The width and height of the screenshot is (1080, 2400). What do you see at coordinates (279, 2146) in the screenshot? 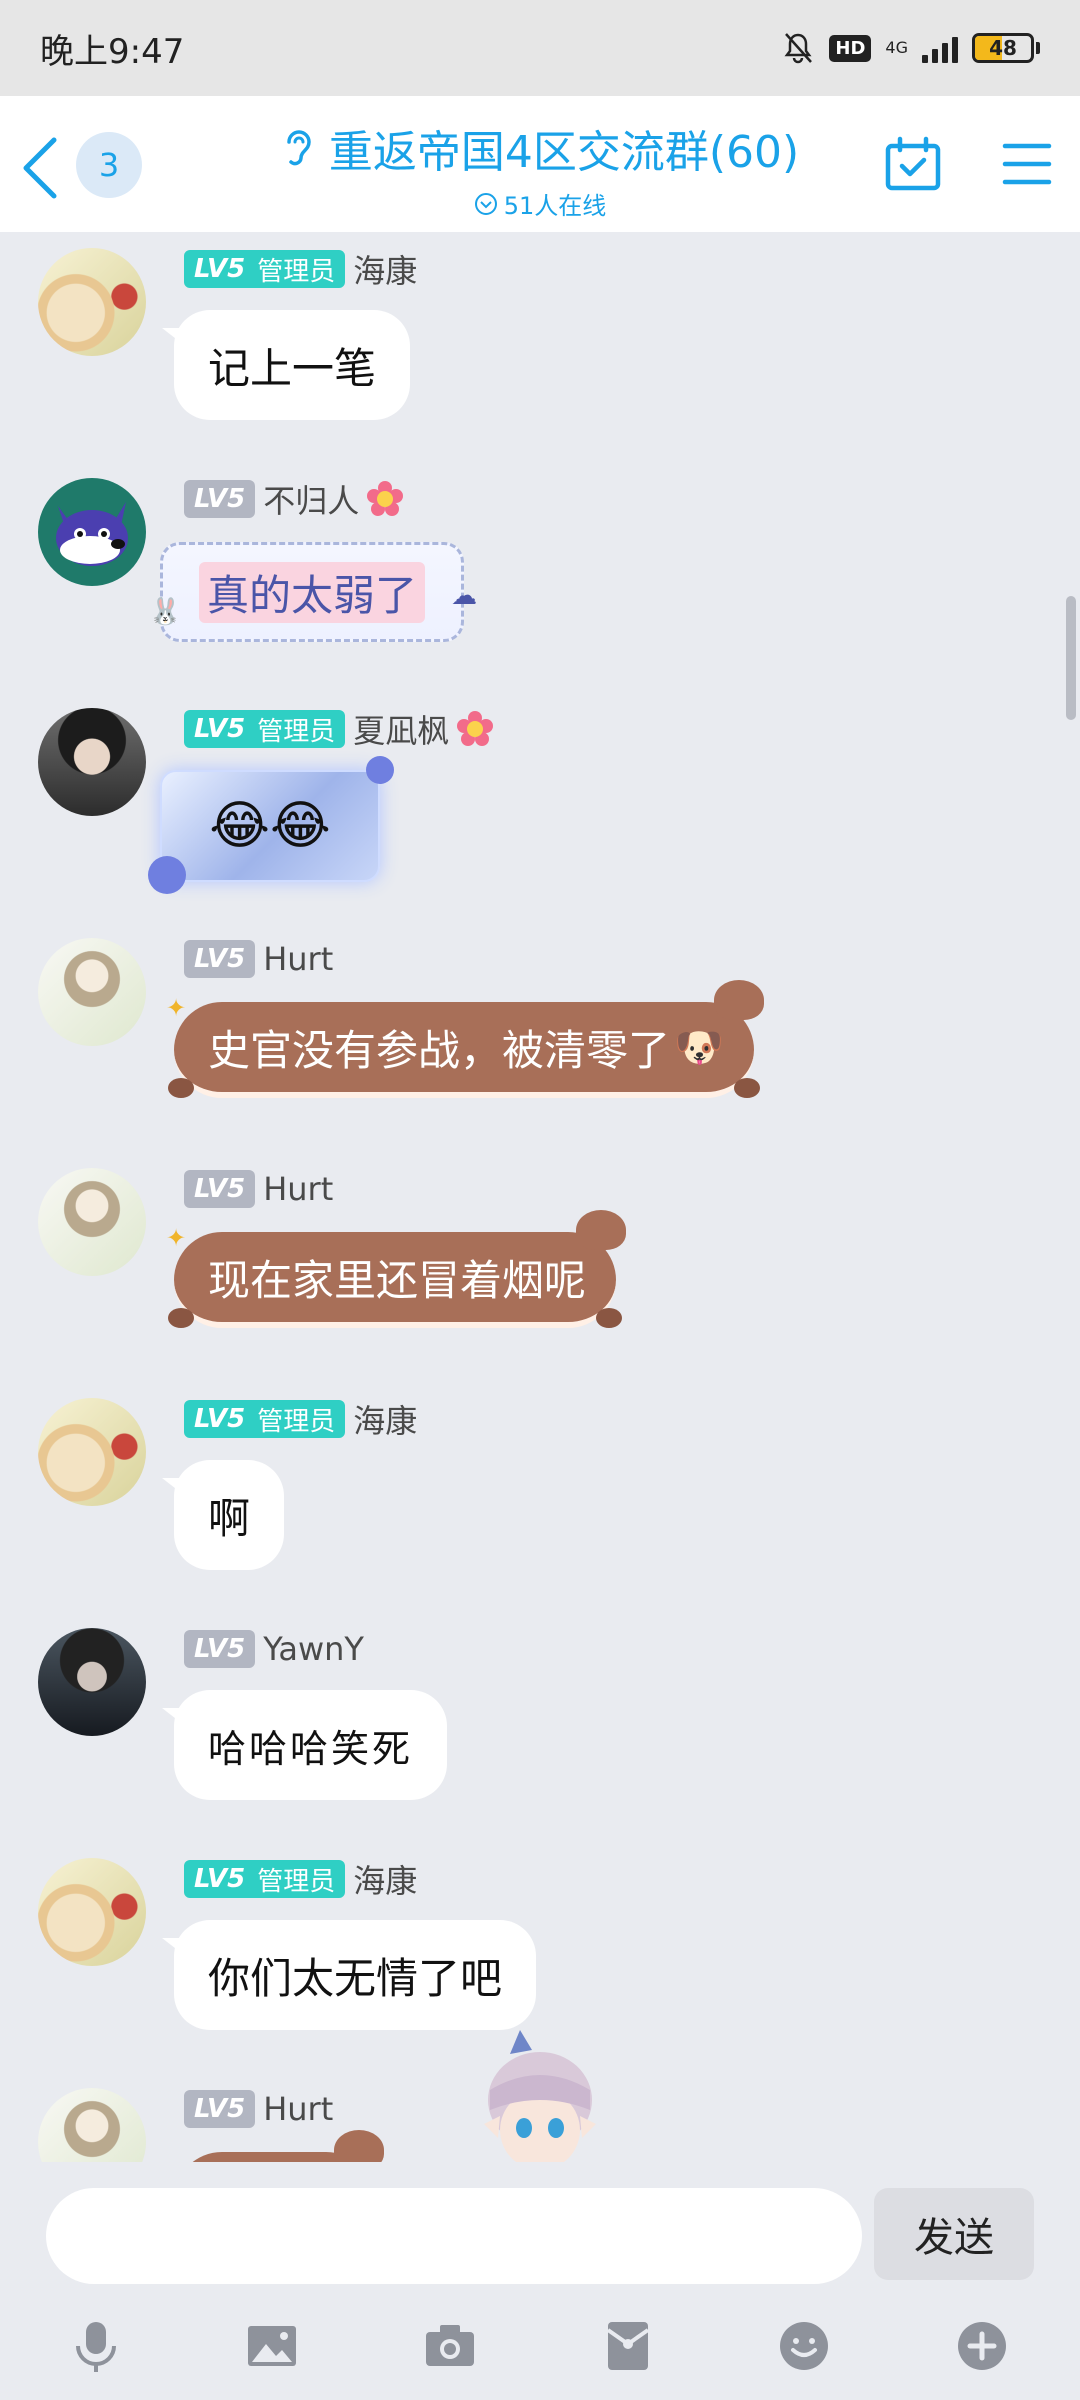
I see `message-bubble` at bounding box center [279, 2146].